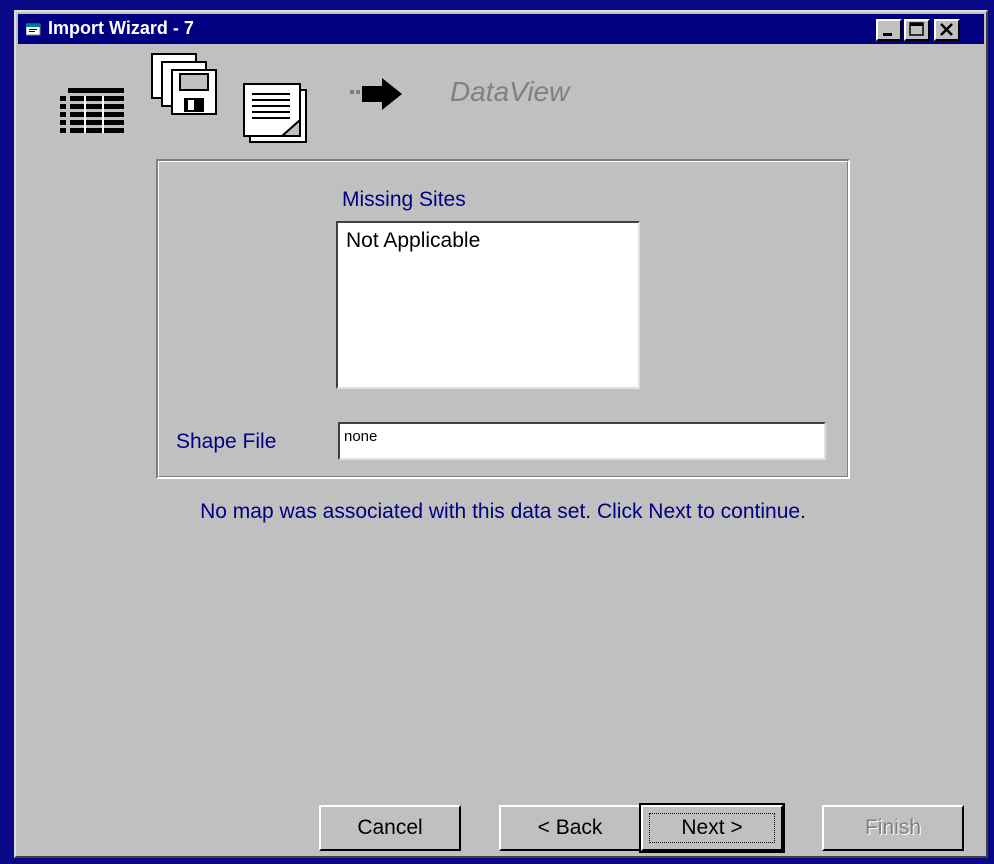  What do you see at coordinates (488, 305) in the screenshot?
I see `missing-sites-listbox: Not Applicable` at bounding box center [488, 305].